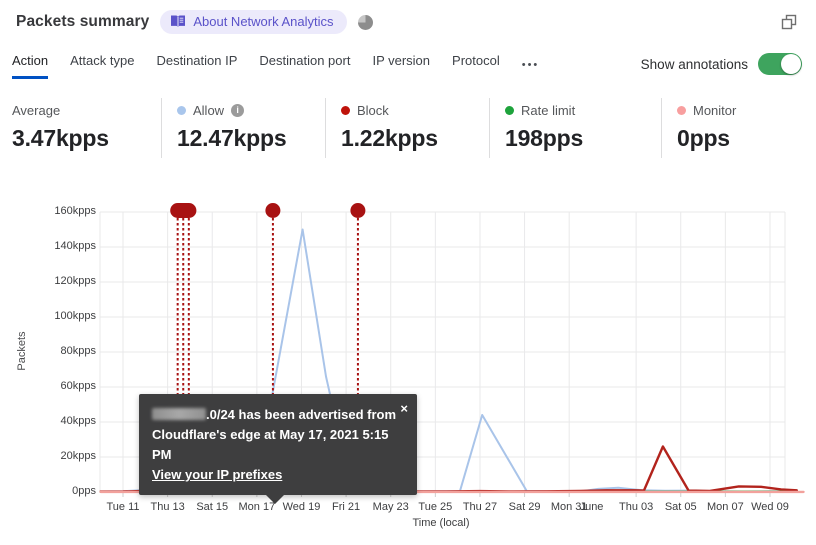 This screenshot has width=816, height=545. What do you see at coordinates (715, 110) in the screenshot?
I see `stat-label: Monitor` at bounding box center [715, 110].